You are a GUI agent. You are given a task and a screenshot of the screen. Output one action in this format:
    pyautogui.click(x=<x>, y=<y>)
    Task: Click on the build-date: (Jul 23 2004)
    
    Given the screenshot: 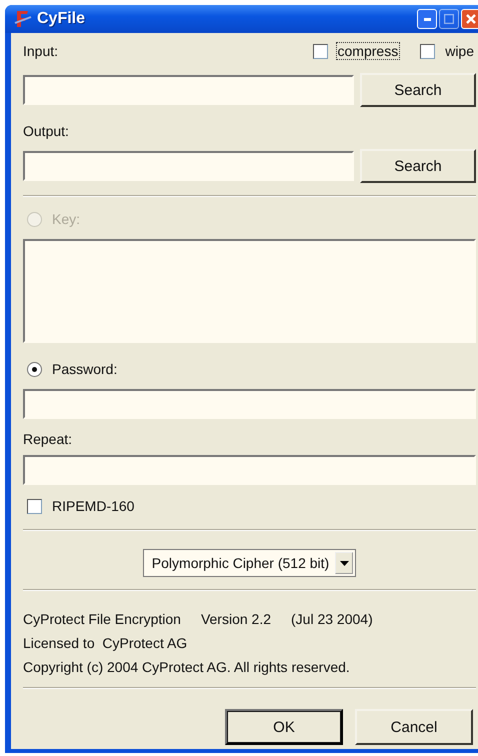 What is the action you would take?
    pyautogui.click(x=332, y=619)
    